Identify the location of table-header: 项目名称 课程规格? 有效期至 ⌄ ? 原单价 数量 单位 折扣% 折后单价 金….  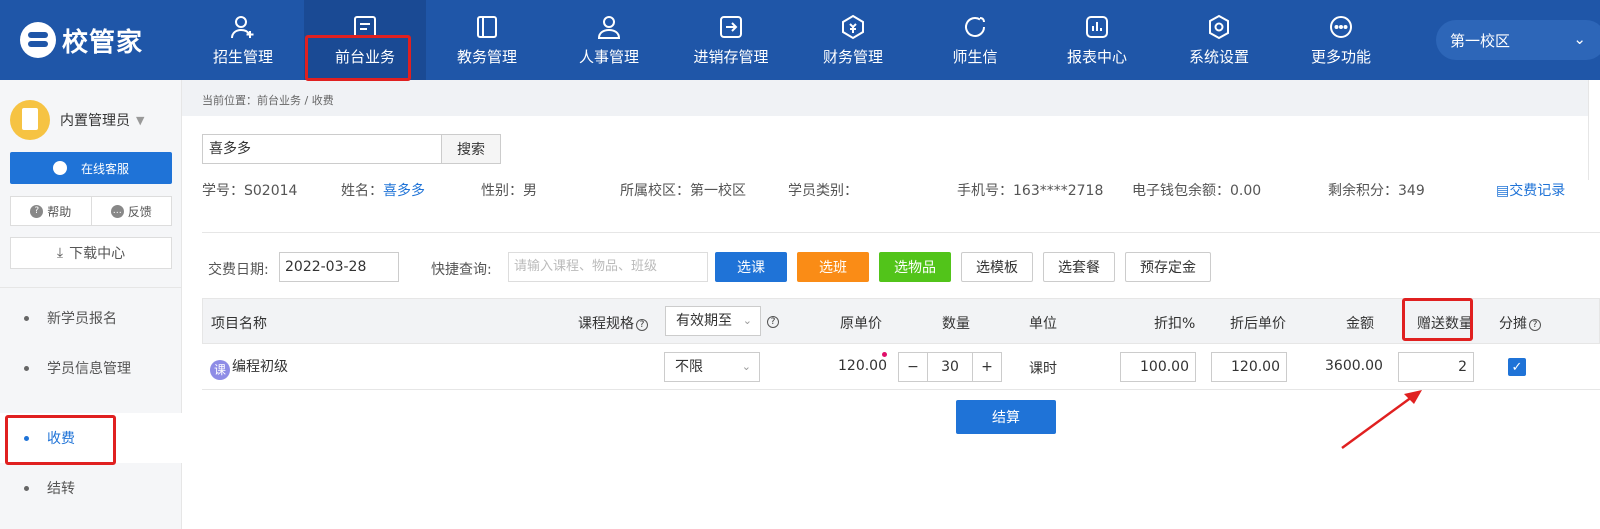
(901, 321).